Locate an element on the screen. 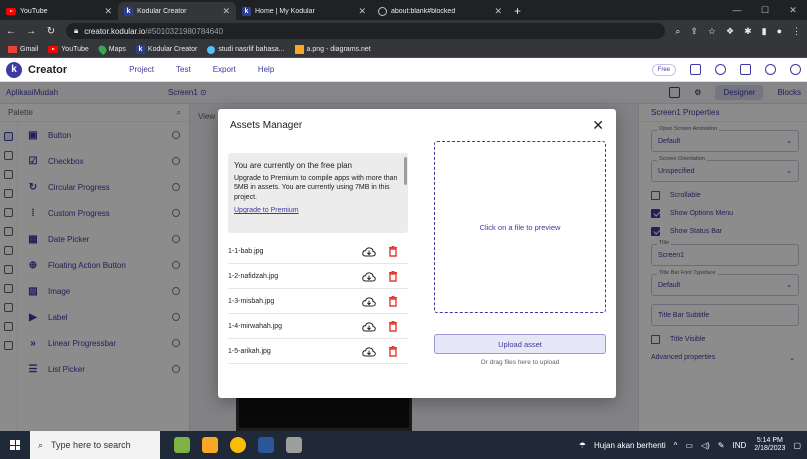 The height and width of the screenshot is (459, 807). notifications-icon: ▢ is located at coordinates (797, 445).